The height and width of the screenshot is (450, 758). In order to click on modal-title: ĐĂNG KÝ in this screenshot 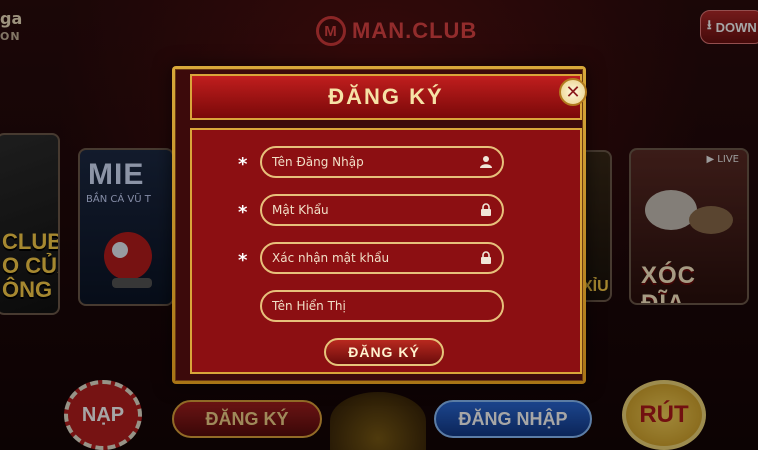, I will do `click(386, 96)`.